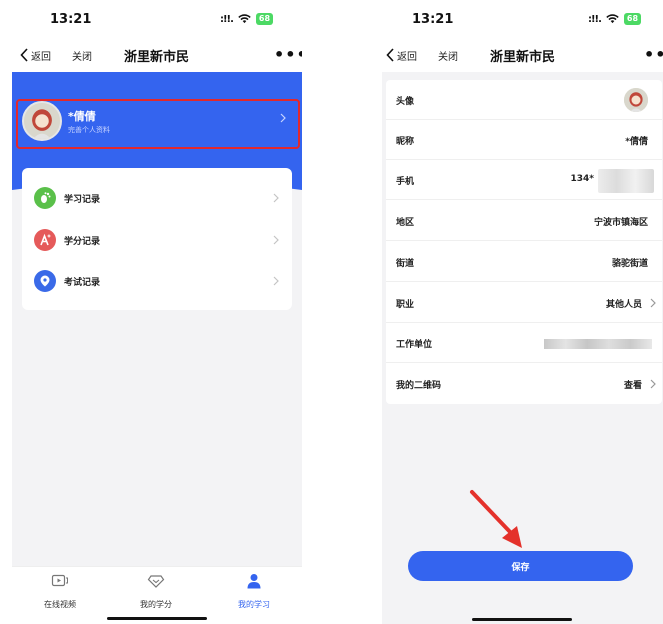 Image resolution: width=663 pixels, height=624 pixels. Describe the element at coordinates (82, 282) in the screenshot. I see `menu-item-label: 考试记录` at that location.